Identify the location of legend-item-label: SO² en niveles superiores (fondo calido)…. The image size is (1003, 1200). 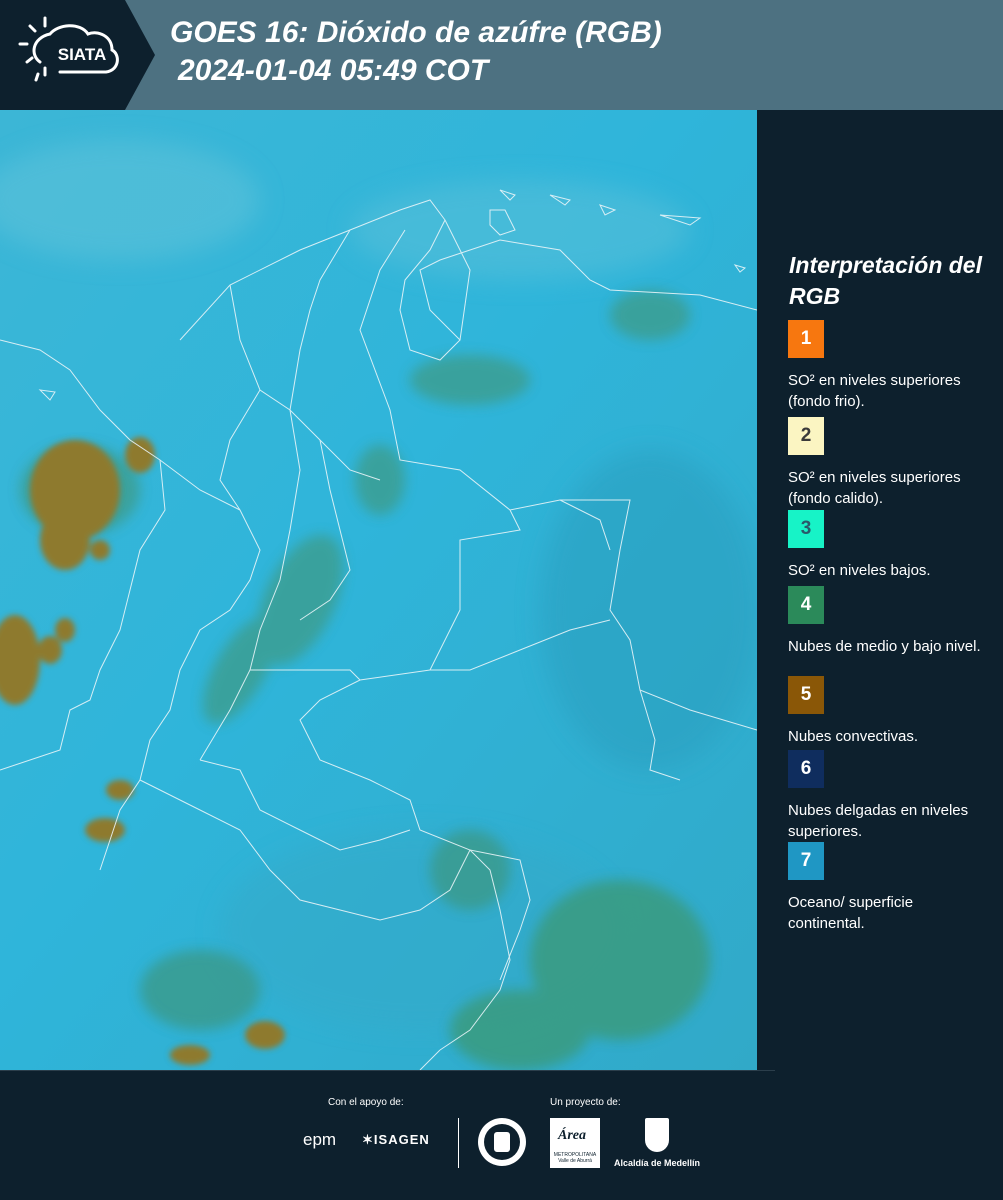
(874, 488).